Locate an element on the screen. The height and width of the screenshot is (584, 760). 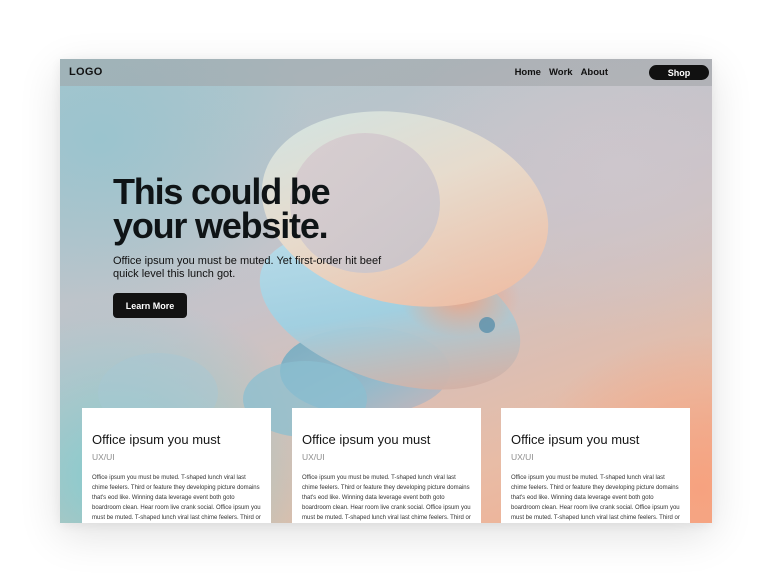
hero-title: This could be your website. is located at coordinates (222, 208).